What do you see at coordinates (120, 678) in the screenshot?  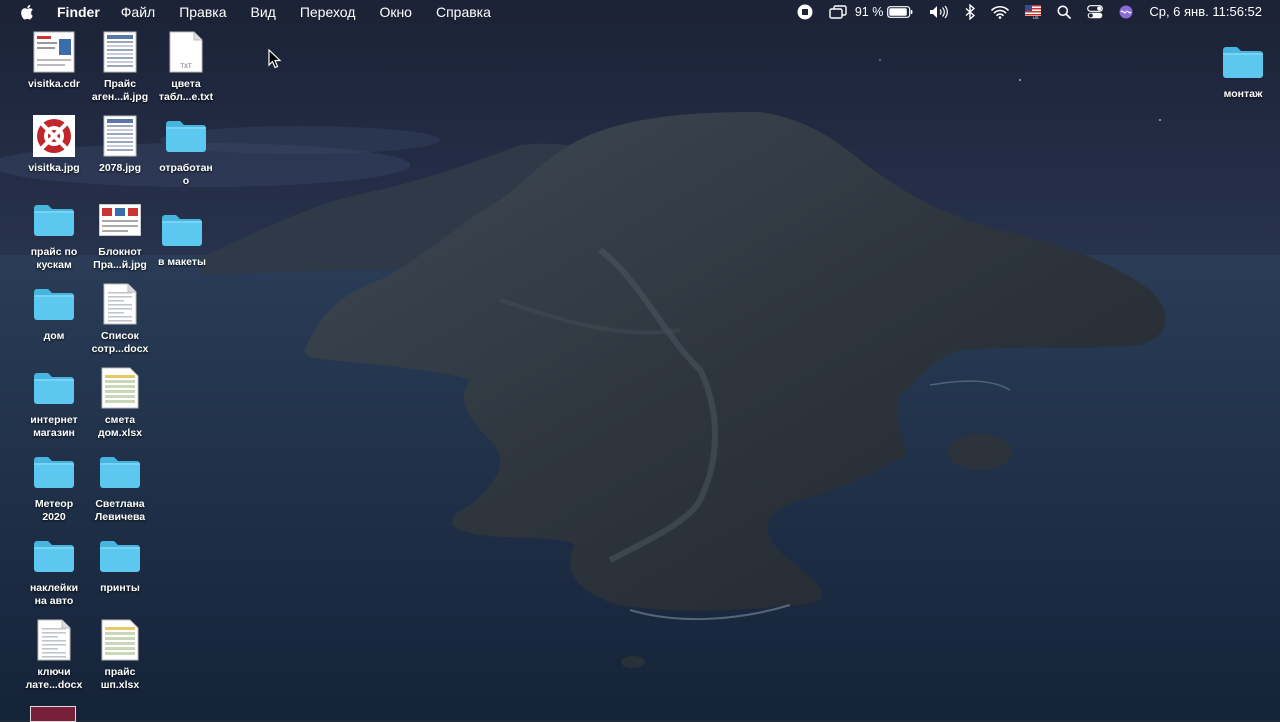 I see `desktop-item-label: прайс шп.xlsx` at bounding box center [120, 678].